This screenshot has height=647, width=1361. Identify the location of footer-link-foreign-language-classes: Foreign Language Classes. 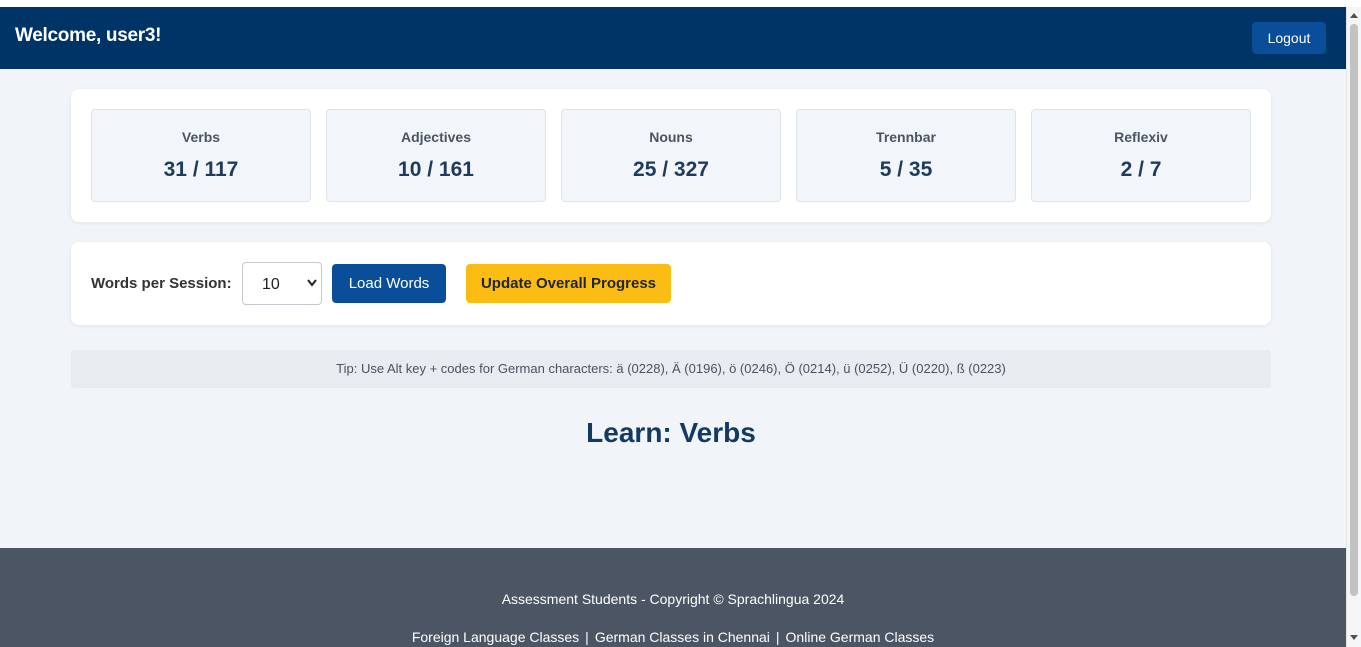
(495, 637).